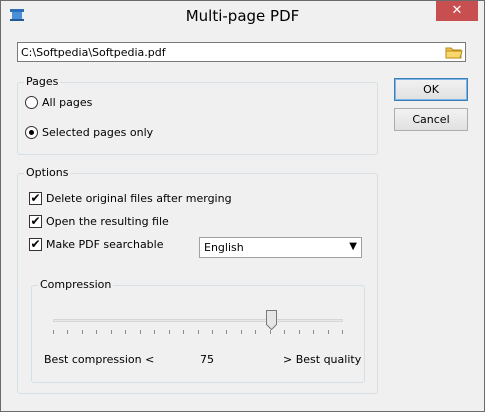 The image size is (485, 412). What do you see at coordinates (107, 221) in the screenshot?
I see `open-result-label: Open the resulting file` at bounding box center [107, 221].